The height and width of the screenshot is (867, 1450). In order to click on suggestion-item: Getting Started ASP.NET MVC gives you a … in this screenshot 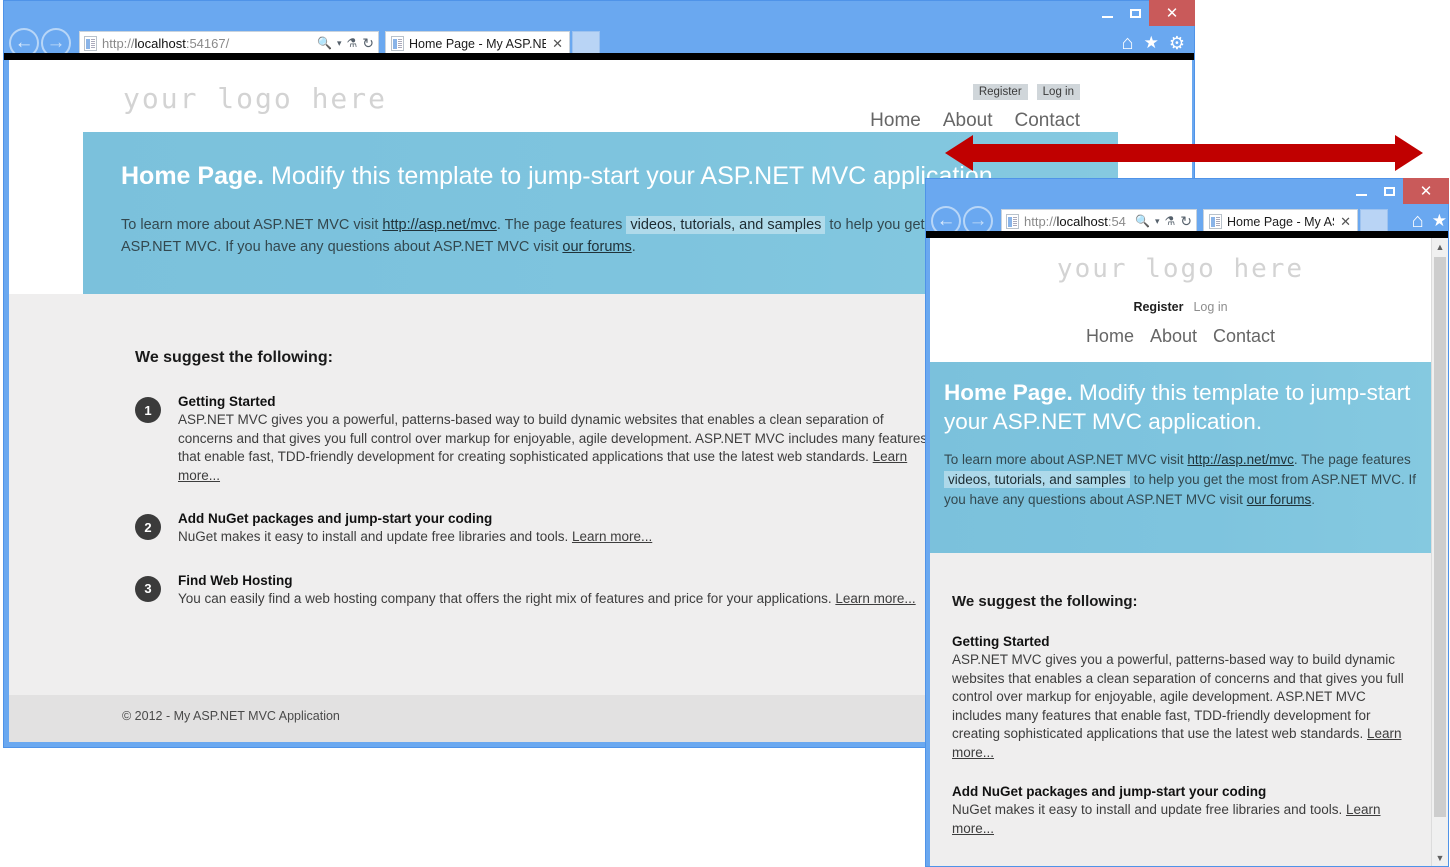, I will do `click(1183, 698)`.